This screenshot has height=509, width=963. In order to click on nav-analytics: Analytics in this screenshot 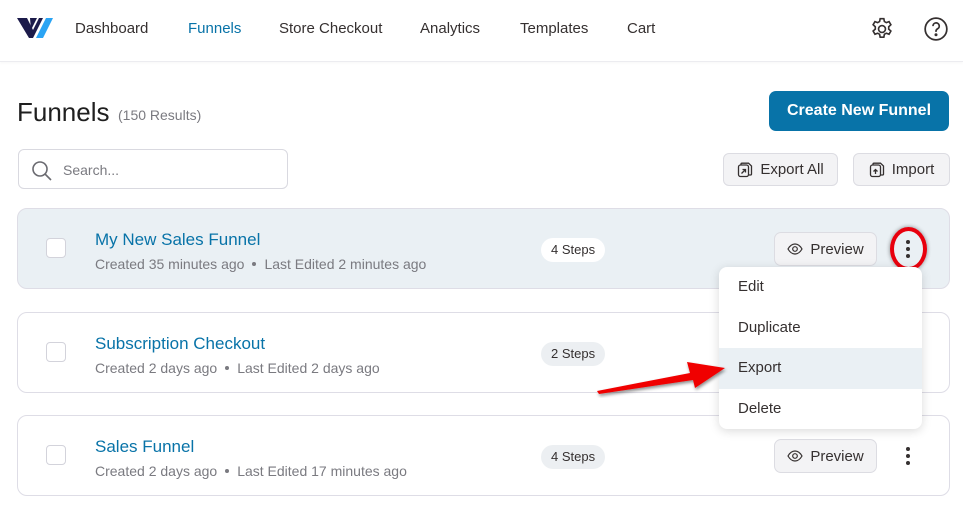, I will do `click(450, 28)`.